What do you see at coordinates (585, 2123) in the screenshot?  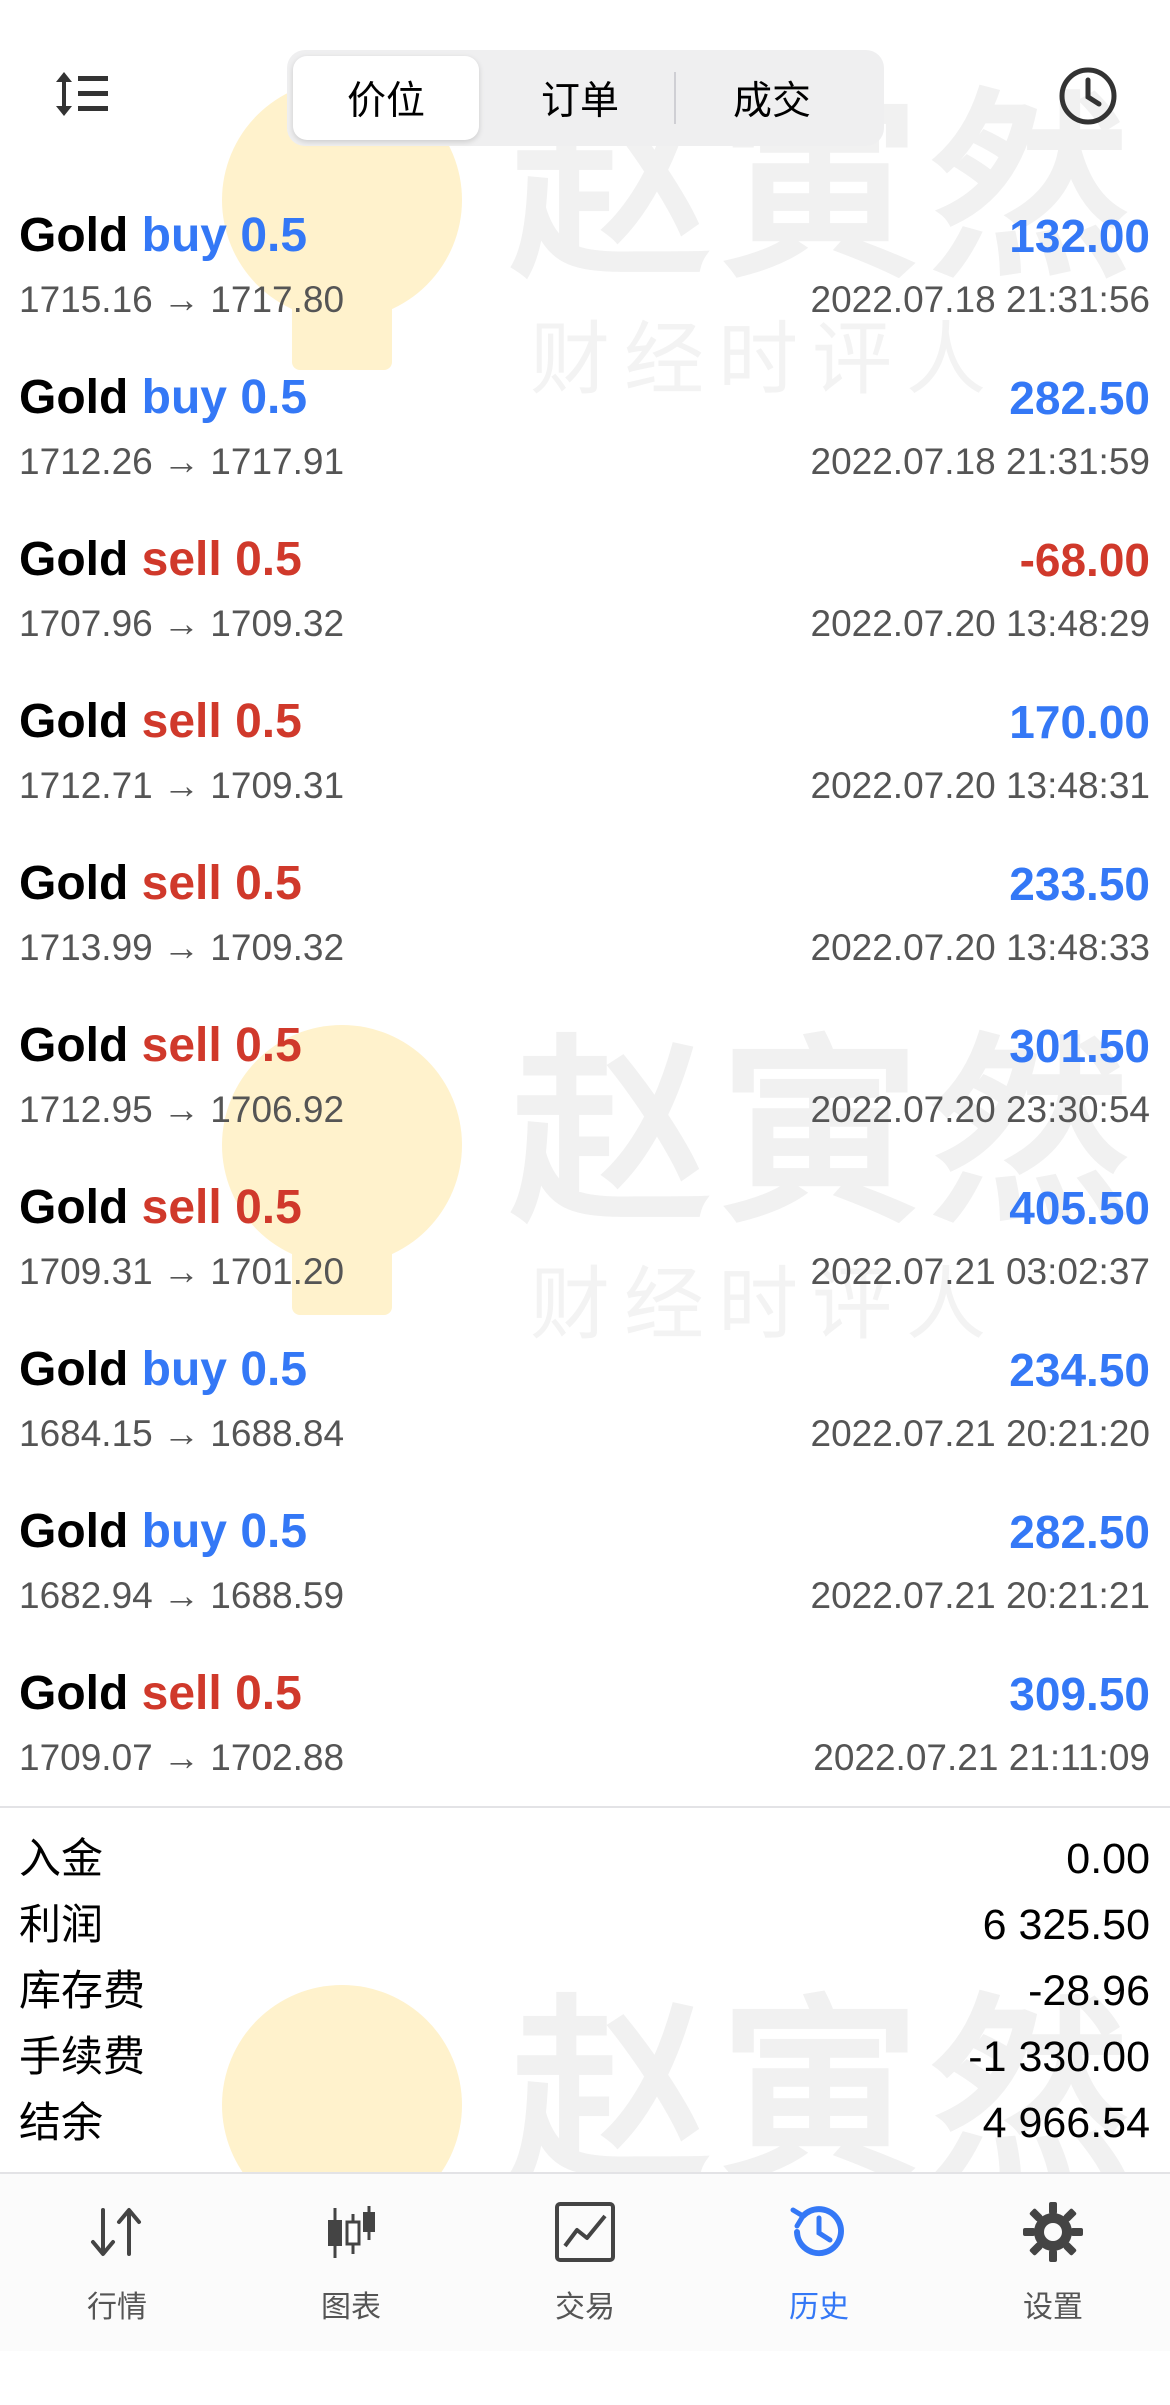 I see `summary-row-balance: 结余 4 966.54` at bounding box center [585, 2123].